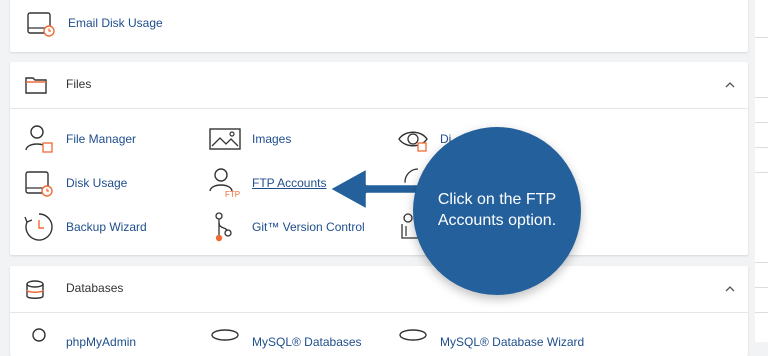  I want to click on disk-usage-link: Disk Usage, so click(98, 183).